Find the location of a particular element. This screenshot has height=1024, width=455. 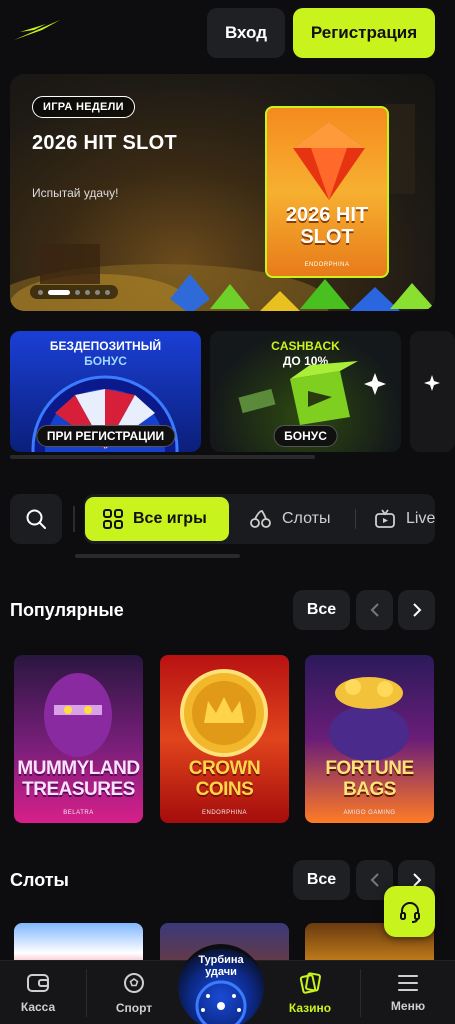

promo-no-deposit-bonus: БЕЗДЕПОЗИТНЫЙ БОНУС ПРИ РЕГИСТРАЦИИ is located at coordinates (105, 391).